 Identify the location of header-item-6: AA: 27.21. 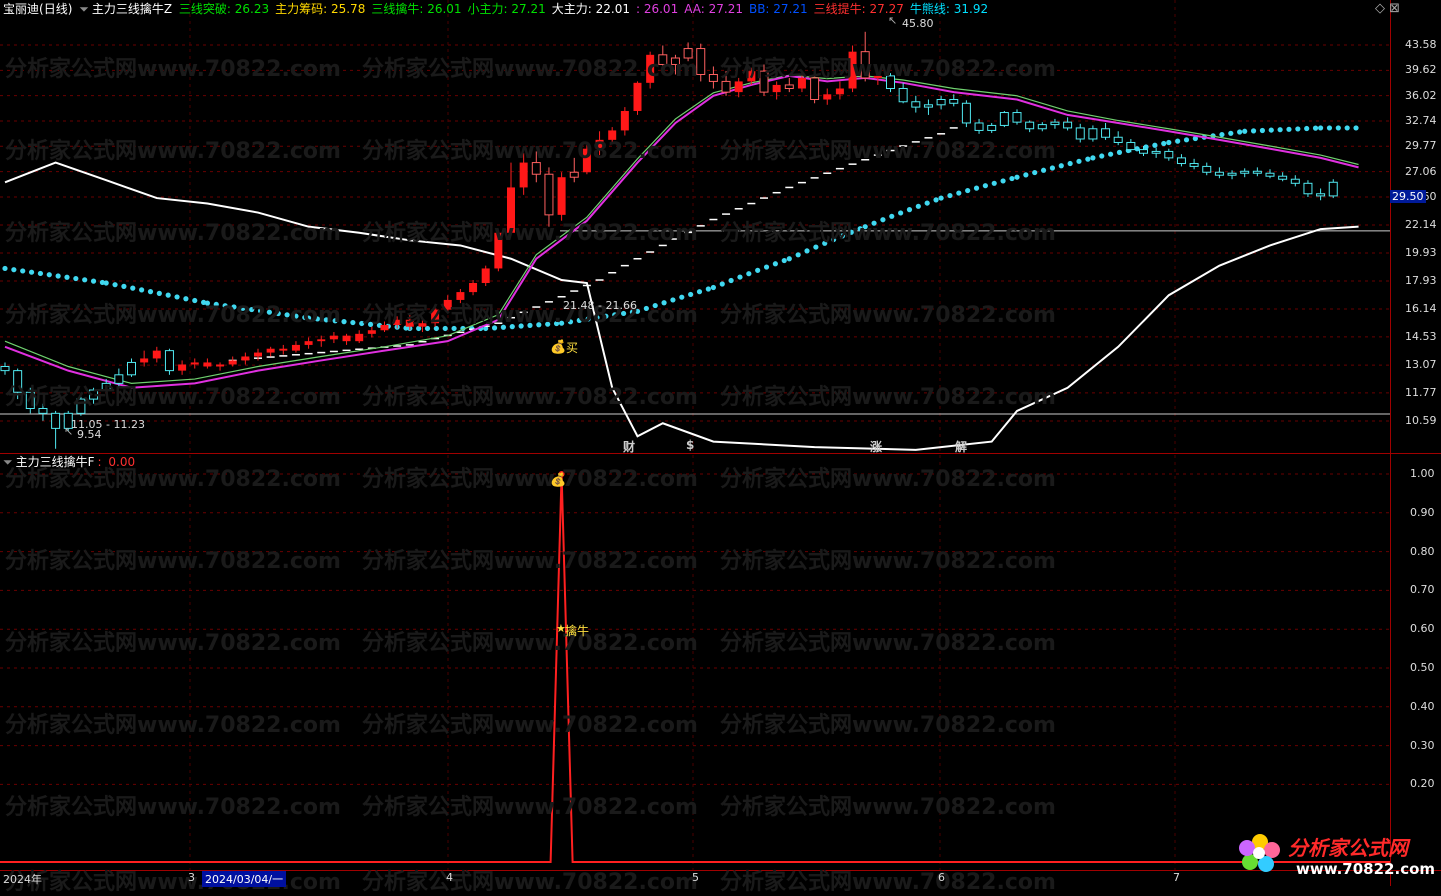
(715, 9).